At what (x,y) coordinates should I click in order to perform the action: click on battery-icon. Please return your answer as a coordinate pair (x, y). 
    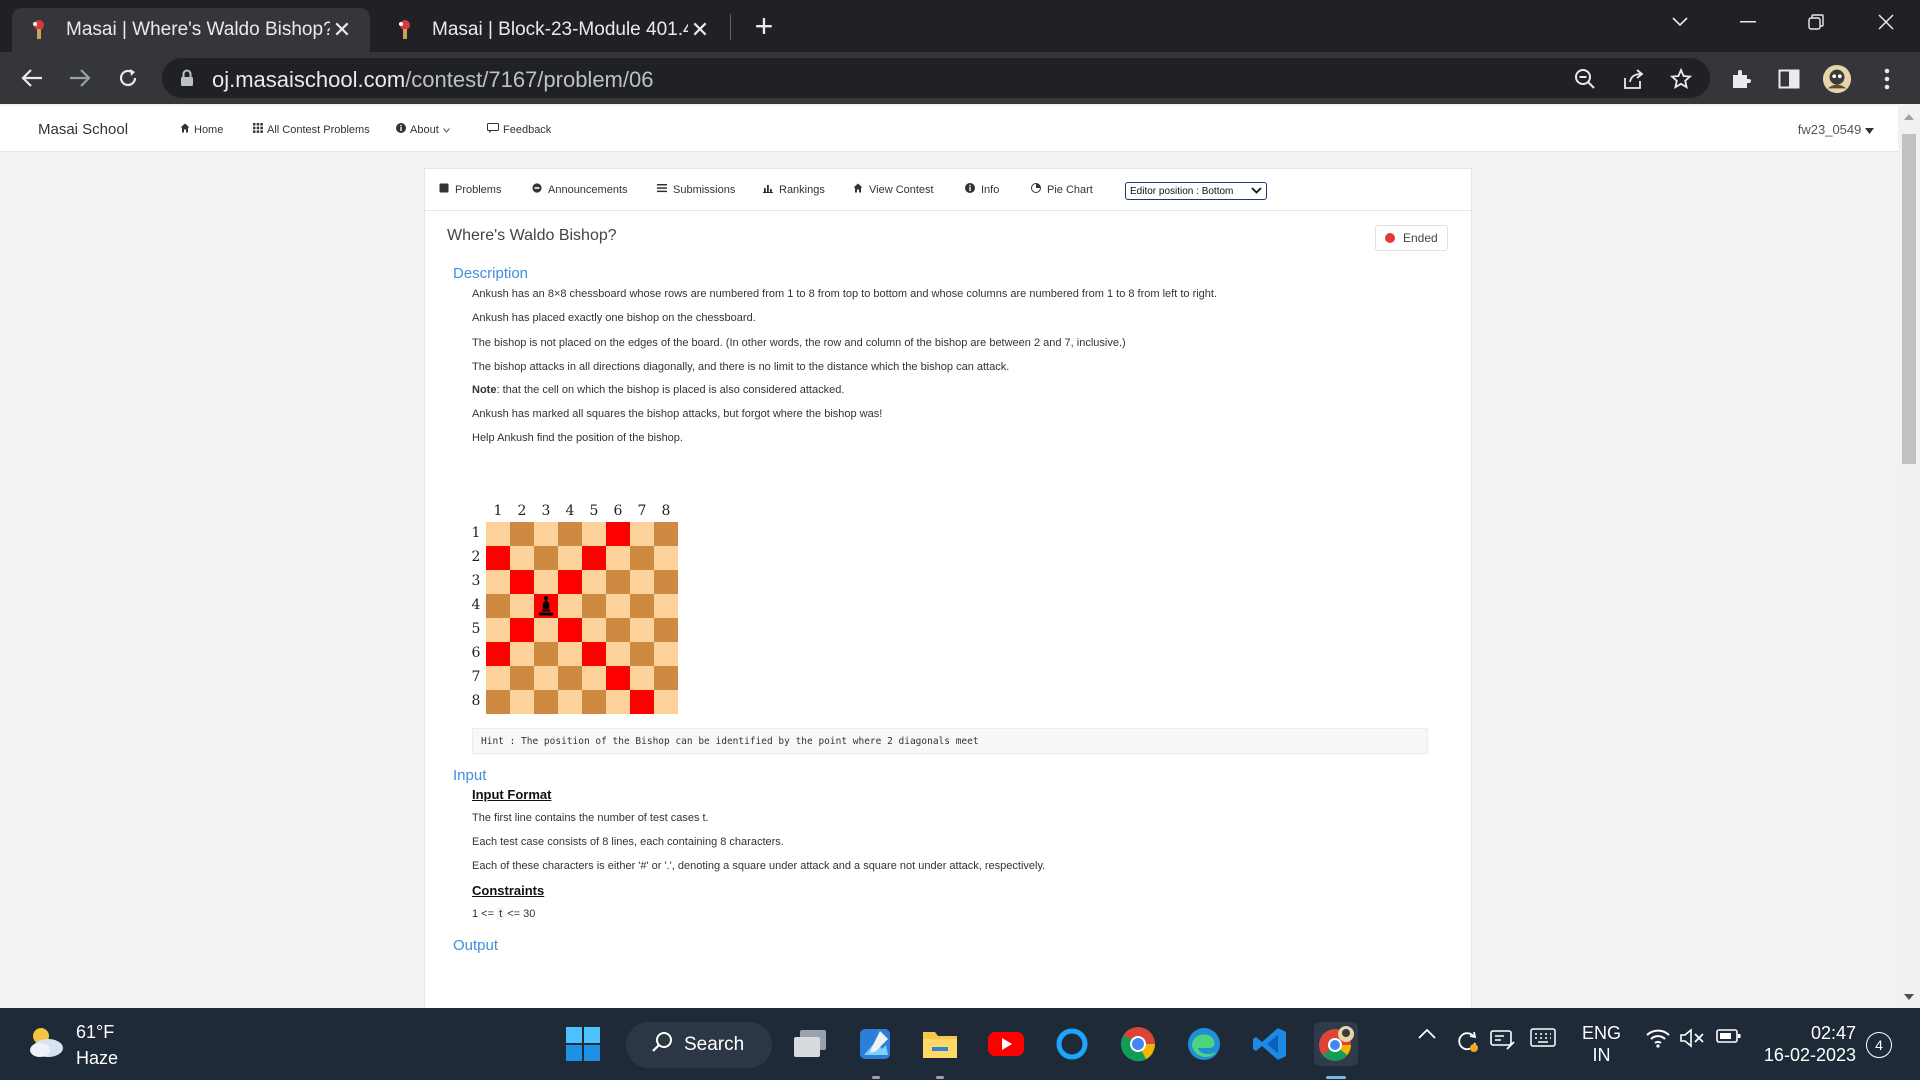
    Looking at the image, I should click on (1729, 1036).